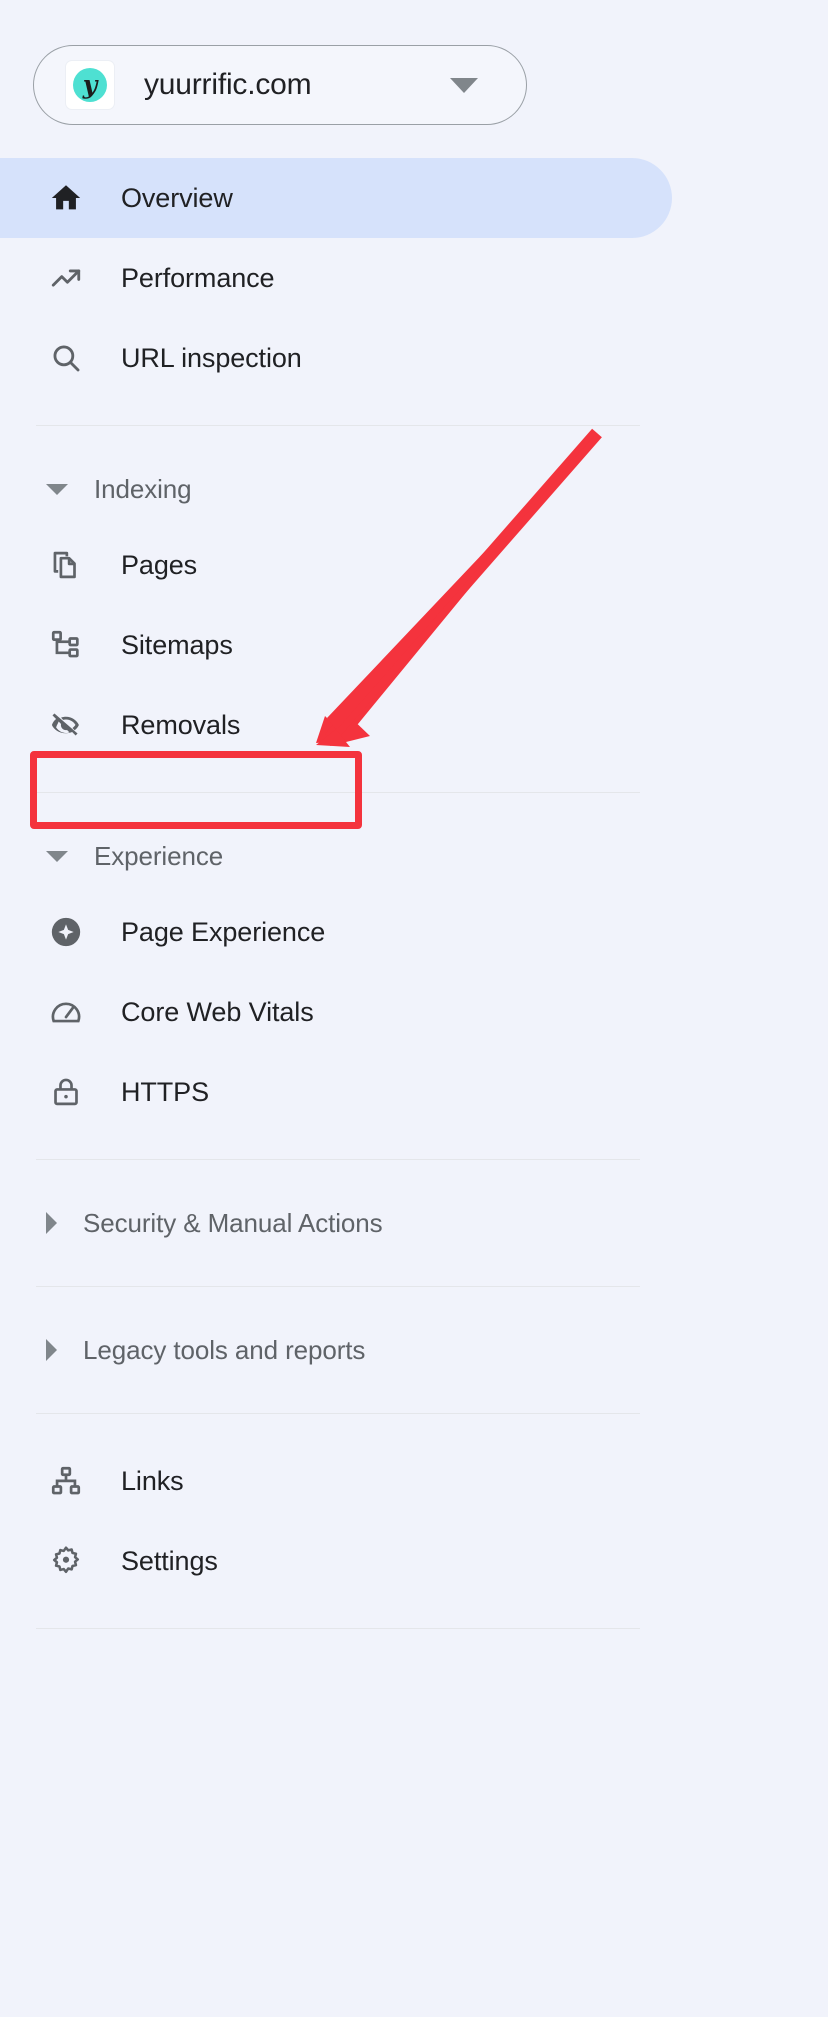  I want to click on sidebar-item-label: HTTPS, so click(165, 1091).